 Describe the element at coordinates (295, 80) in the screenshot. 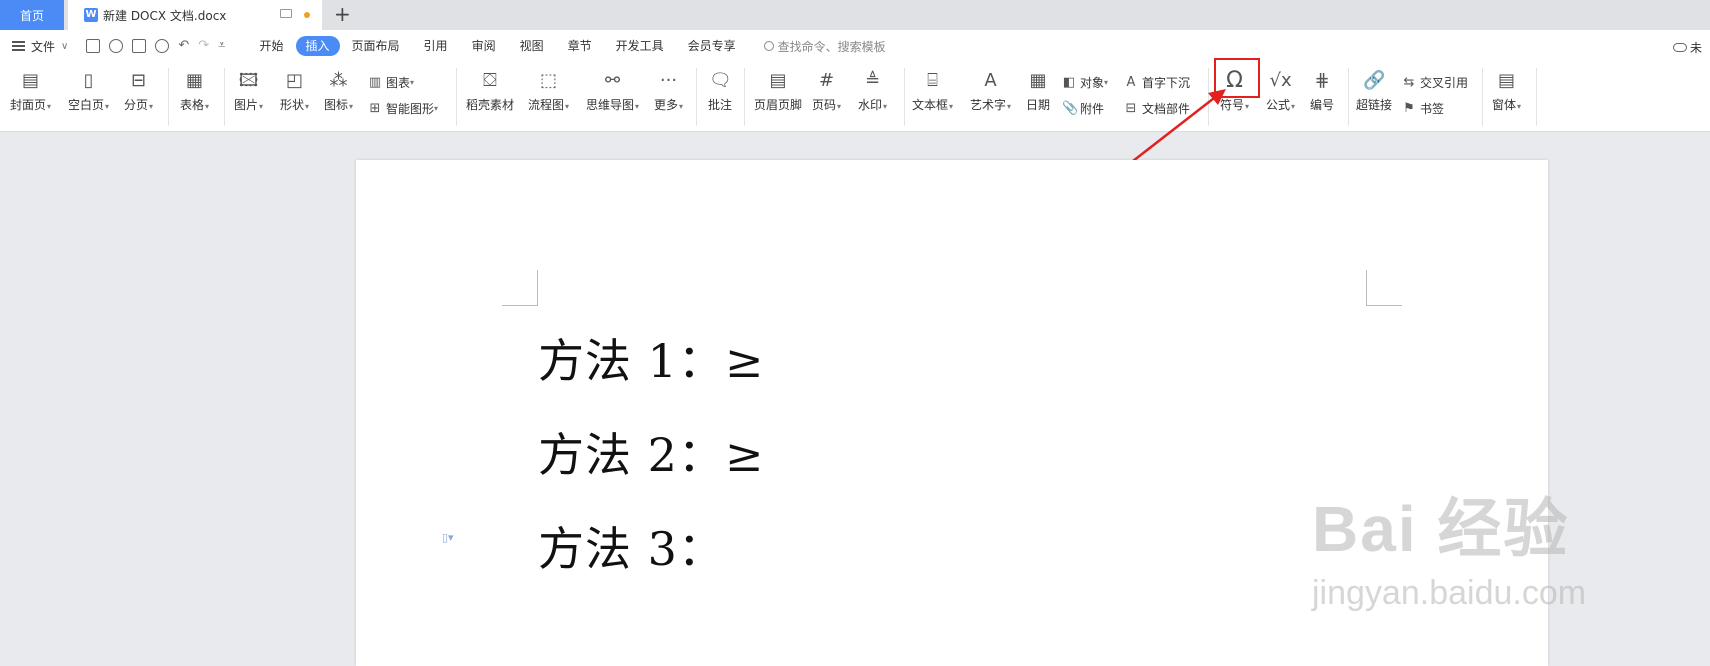

I see `shape-icon: ◰` at that location.